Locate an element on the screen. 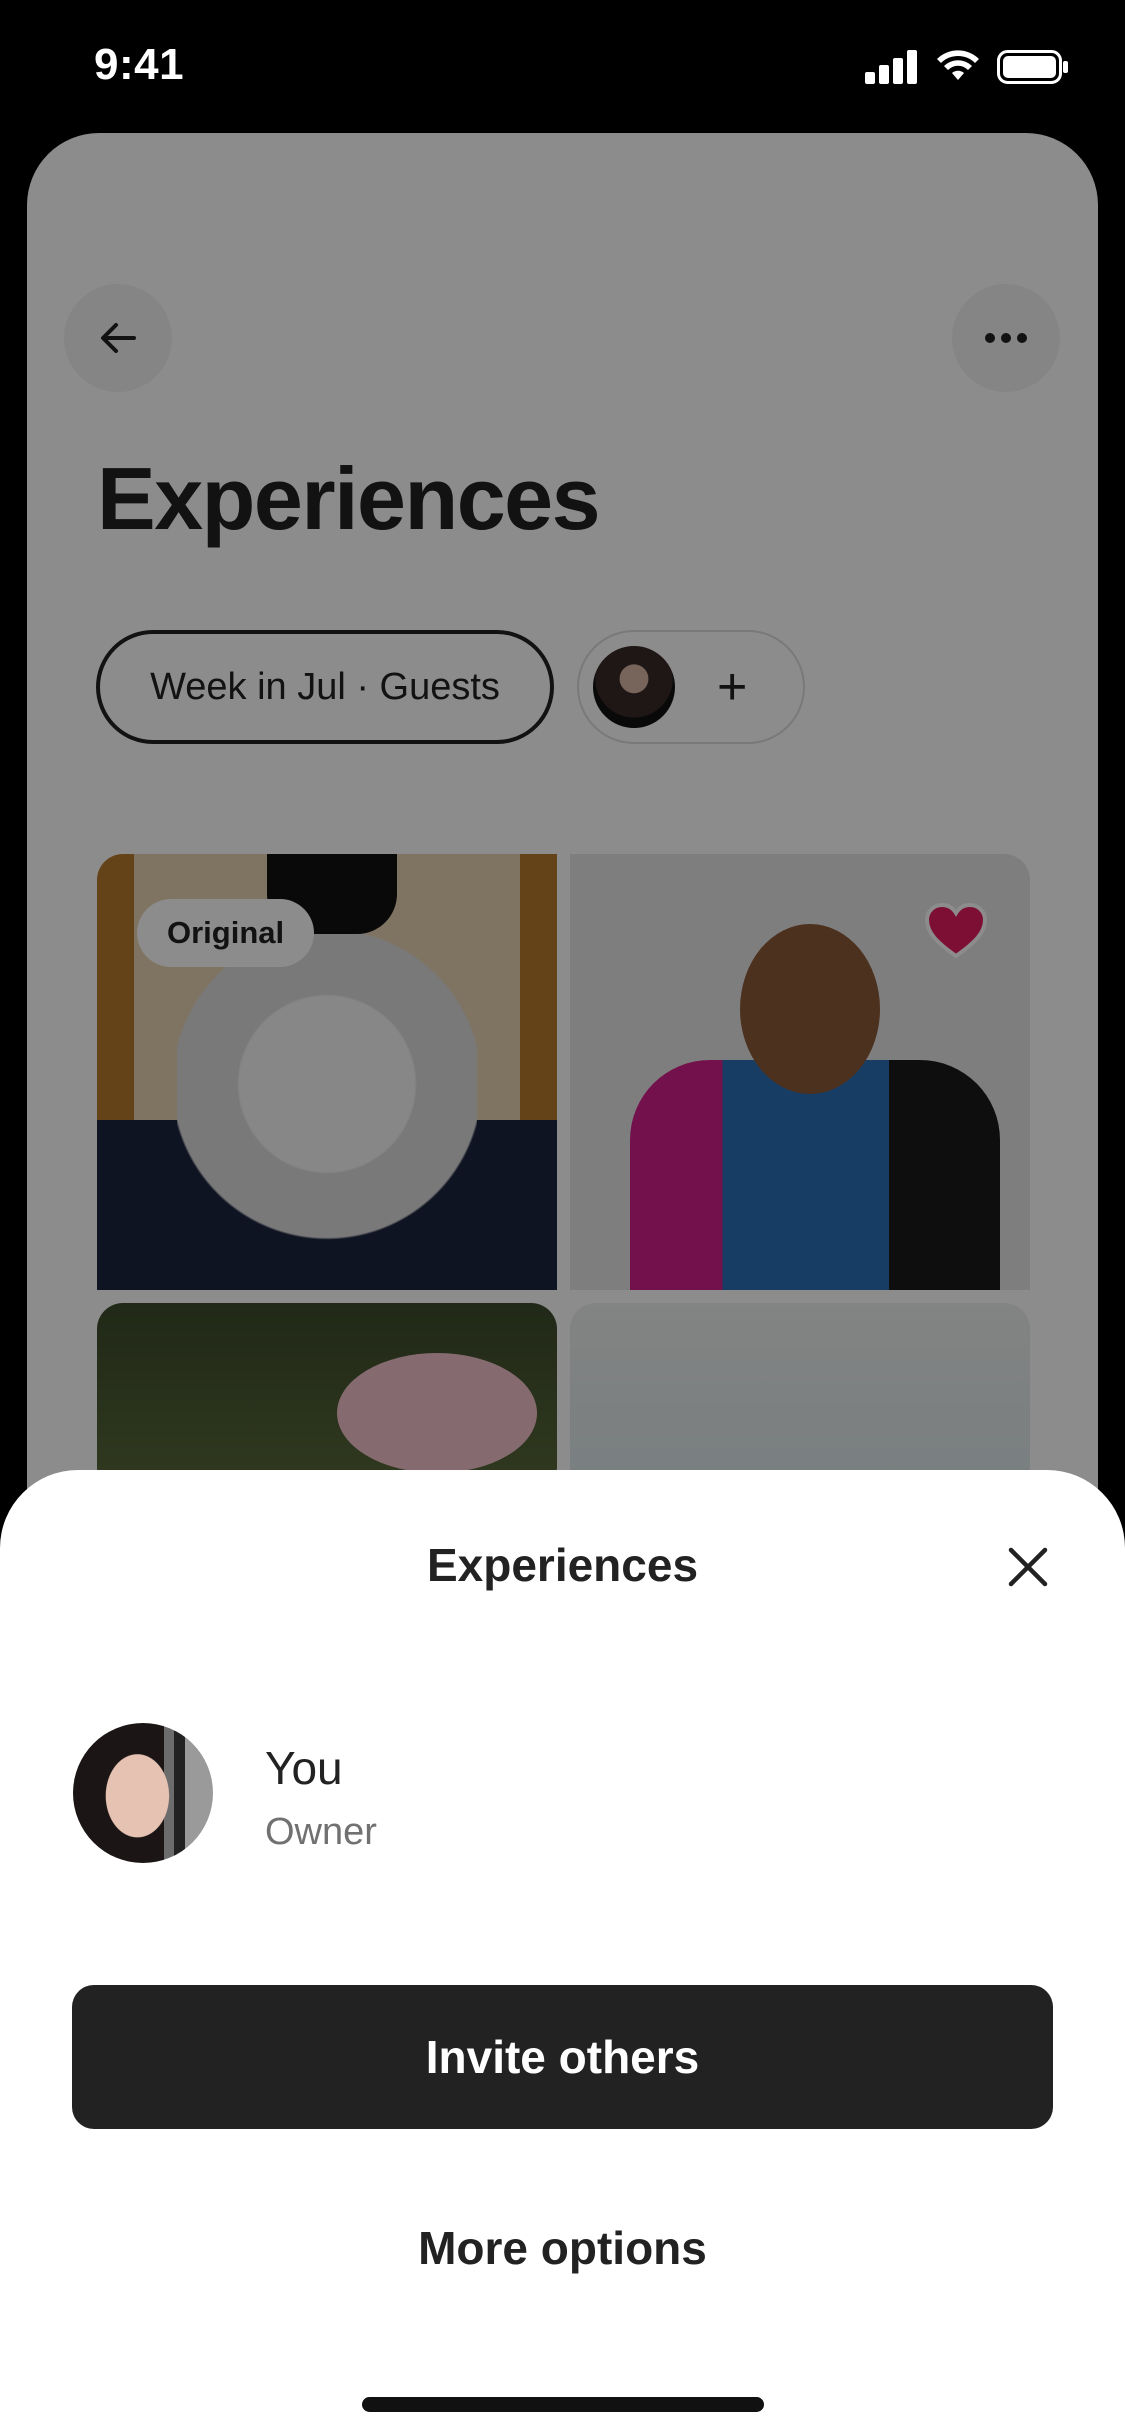  sheet-title: Experiences is located at coordinates (562, 1565).